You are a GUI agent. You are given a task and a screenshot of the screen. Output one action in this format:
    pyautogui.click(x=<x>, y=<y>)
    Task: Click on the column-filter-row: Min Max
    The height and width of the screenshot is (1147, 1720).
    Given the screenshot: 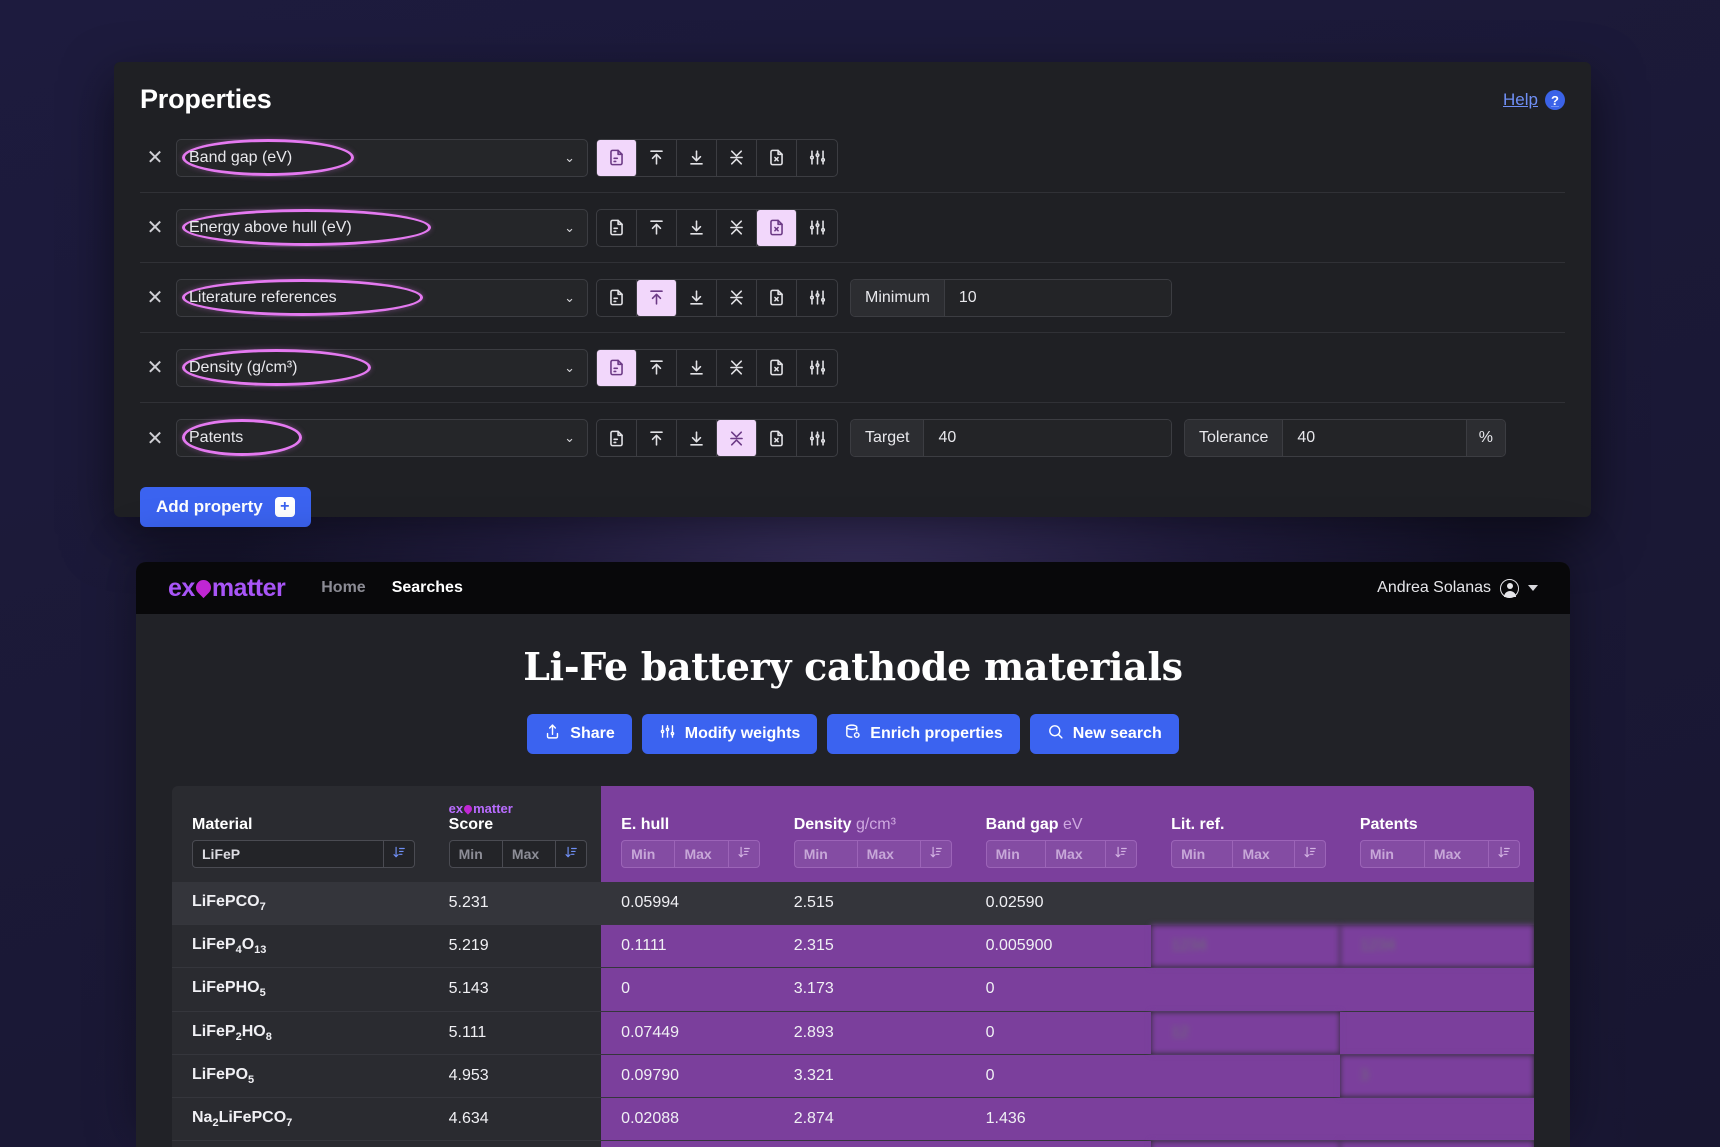 What is the action you would take?
    pyautogui.click(x=518, y=854)
    